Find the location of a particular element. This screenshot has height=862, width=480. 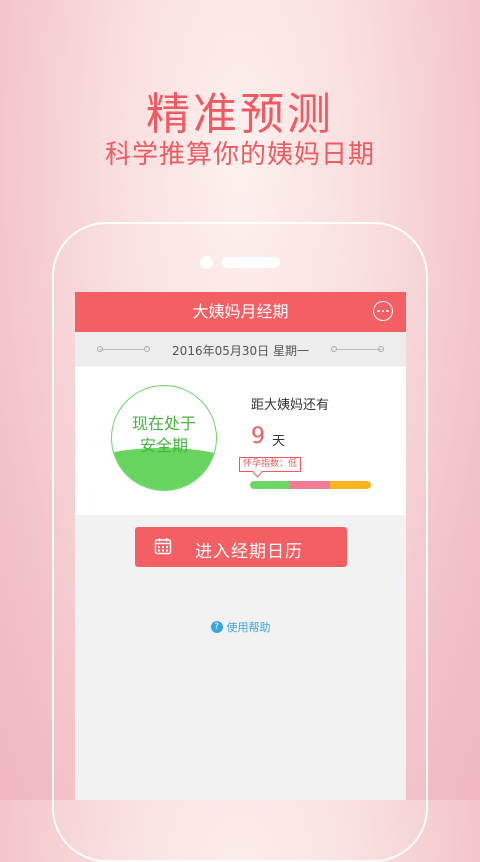

help-icon: ? is located at coordinates (216, 627).